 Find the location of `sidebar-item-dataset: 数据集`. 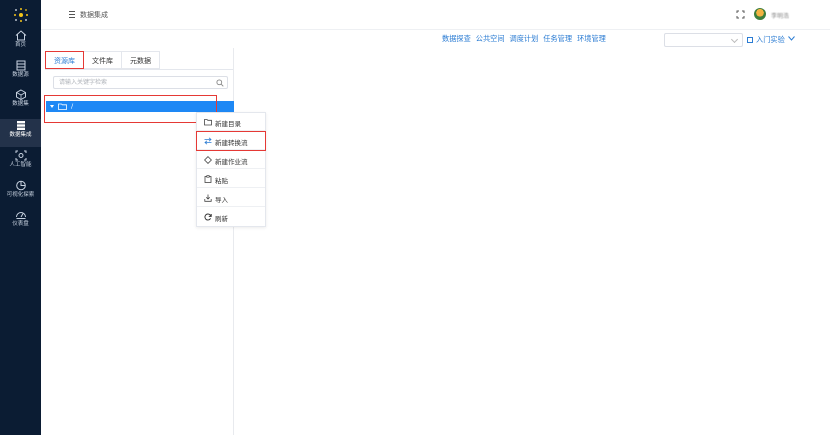

sidebar-item-dataset: 数据集 is located at coordinates (20, 102).